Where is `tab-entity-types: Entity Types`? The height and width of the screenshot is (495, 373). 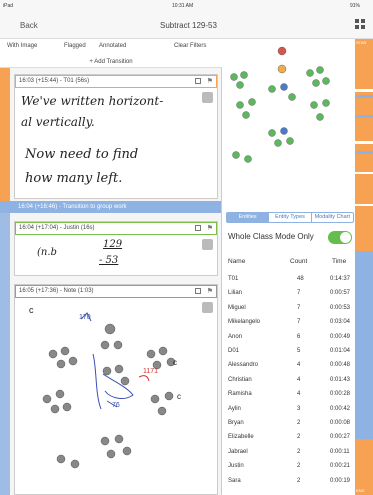 tab-entity-types: Entity Types is located at coordinates (290, 217).